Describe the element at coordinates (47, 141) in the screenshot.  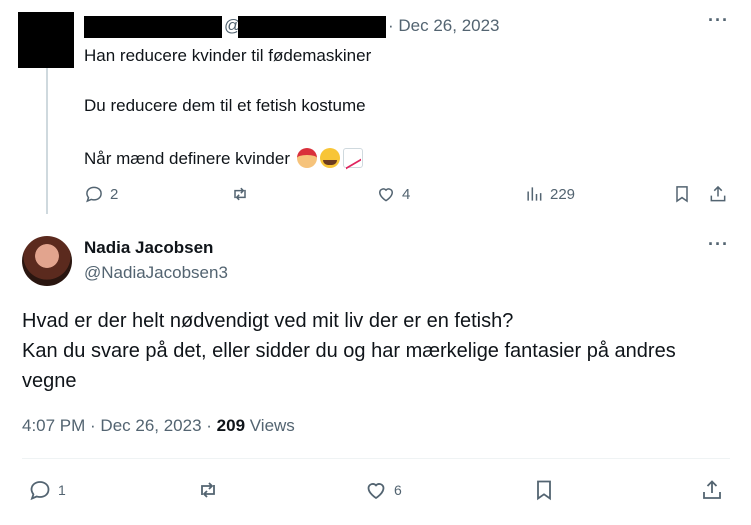
I see `thread-connector-line` at that location.